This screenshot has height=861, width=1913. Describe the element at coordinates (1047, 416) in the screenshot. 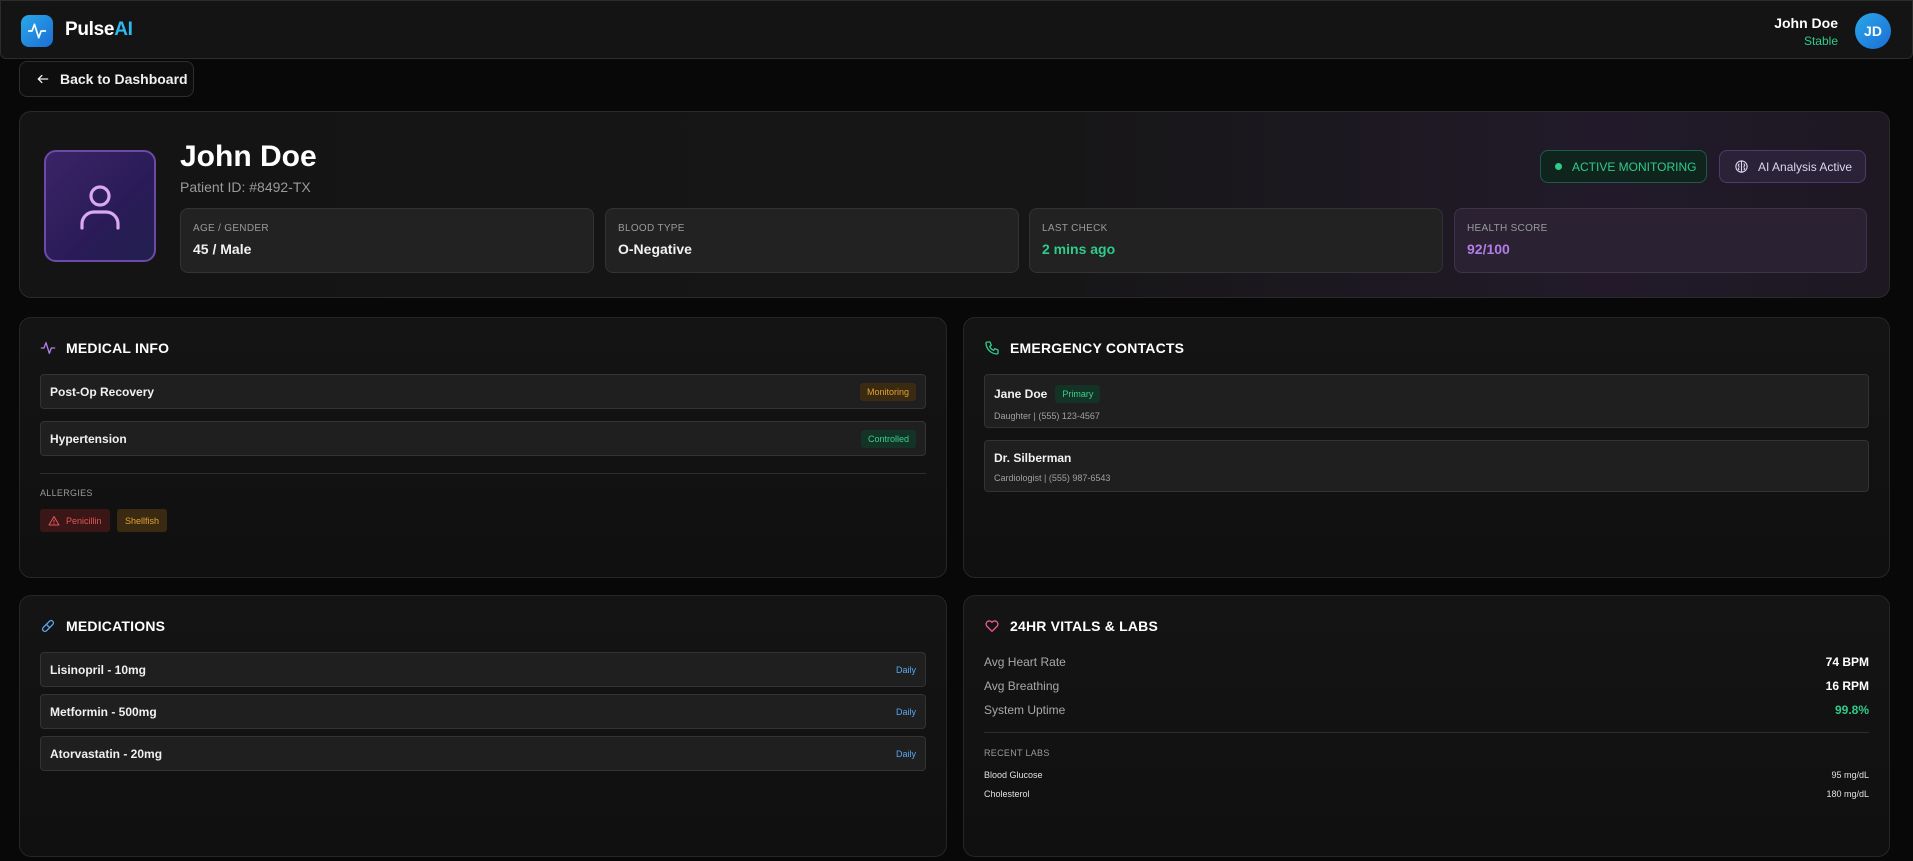

I see `contact-details: Daughter | (555) 123-4567` at that location.